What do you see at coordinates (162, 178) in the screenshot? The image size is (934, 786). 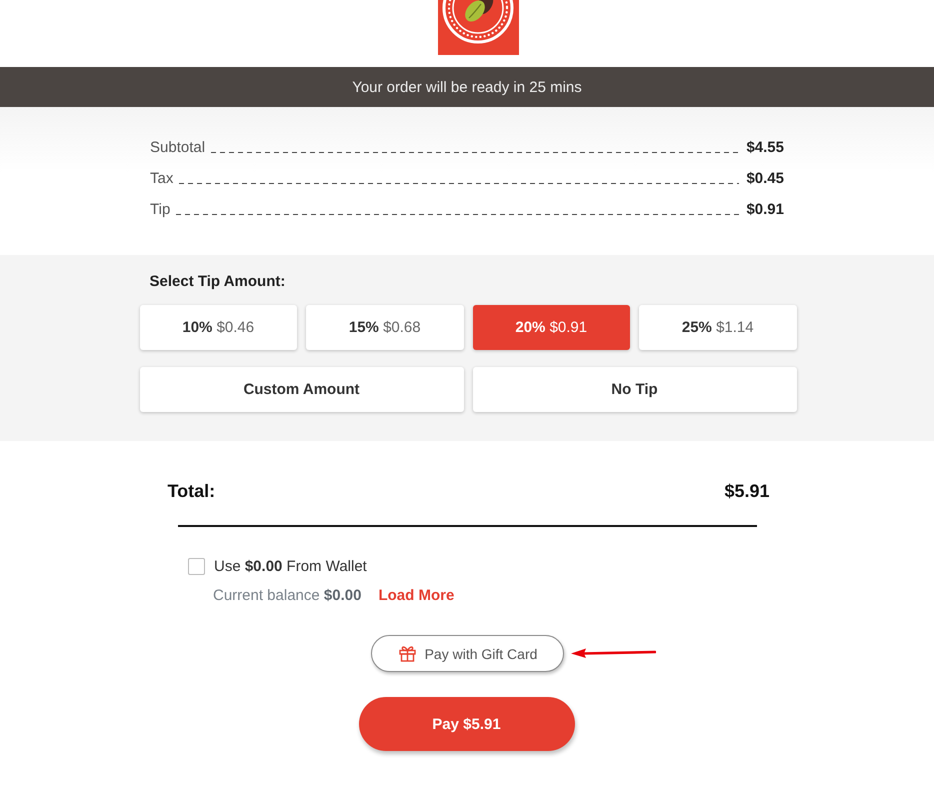 I see `summary-label: Tax` at bounding box center [162, 178].